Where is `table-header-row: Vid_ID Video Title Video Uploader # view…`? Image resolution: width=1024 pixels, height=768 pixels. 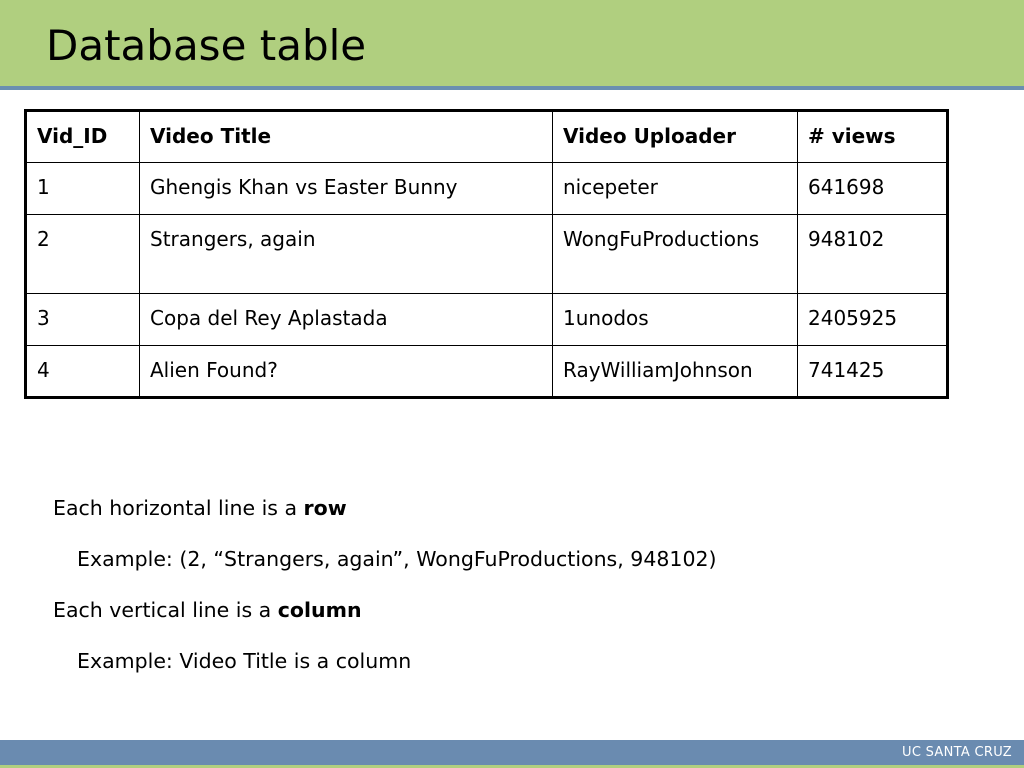
table-header-row: Vid_ID Video Title Video Uploader # view… is located at coordinates (486, 136).